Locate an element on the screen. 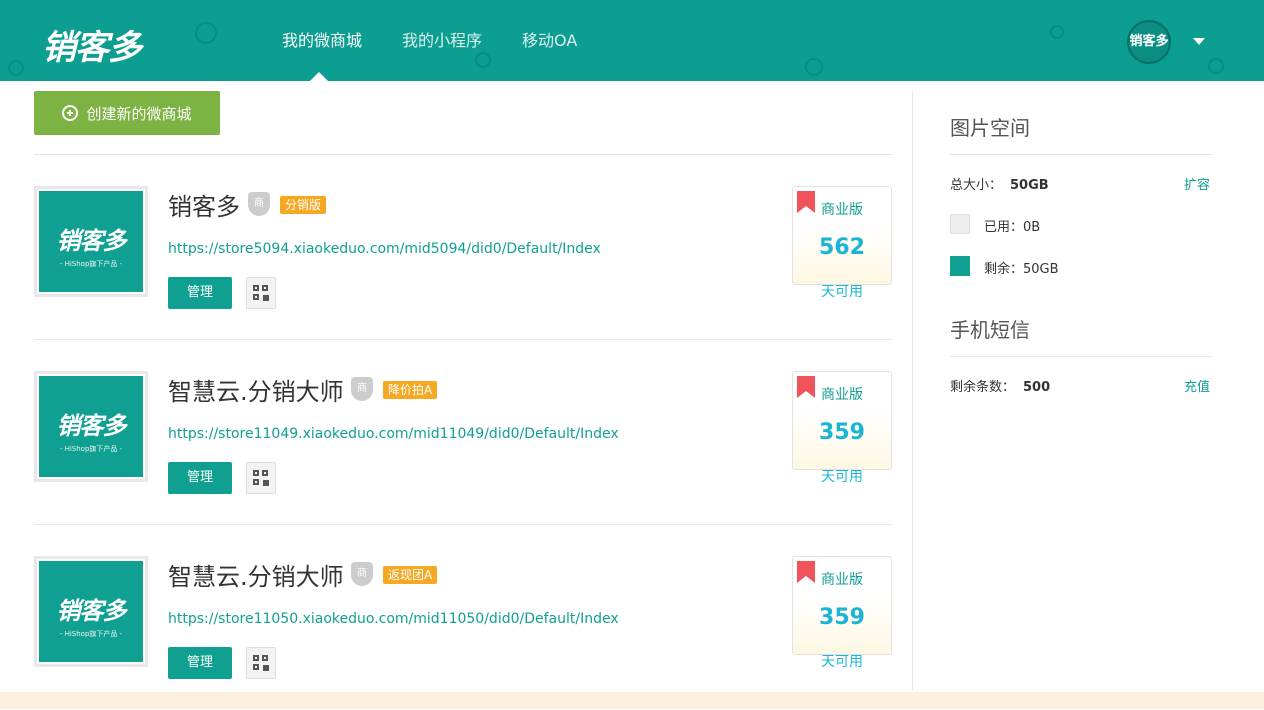 The image size is (1264, 710). nav-tab-weishop: 我的微商城 is located at coordinates (322, 40).